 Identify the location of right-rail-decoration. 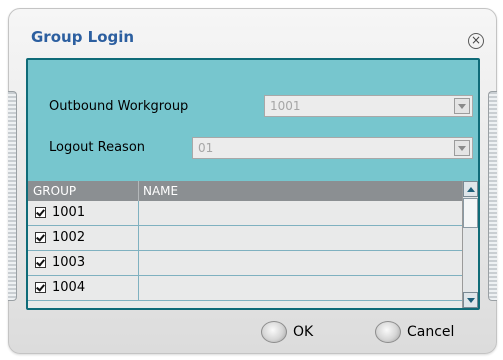
(492, 196).